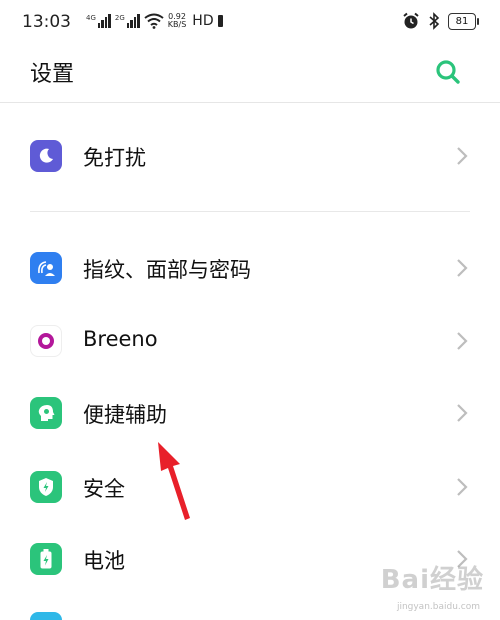 The image size is (500, 620). I want to click on page-title: 设置, so click(52, 74).